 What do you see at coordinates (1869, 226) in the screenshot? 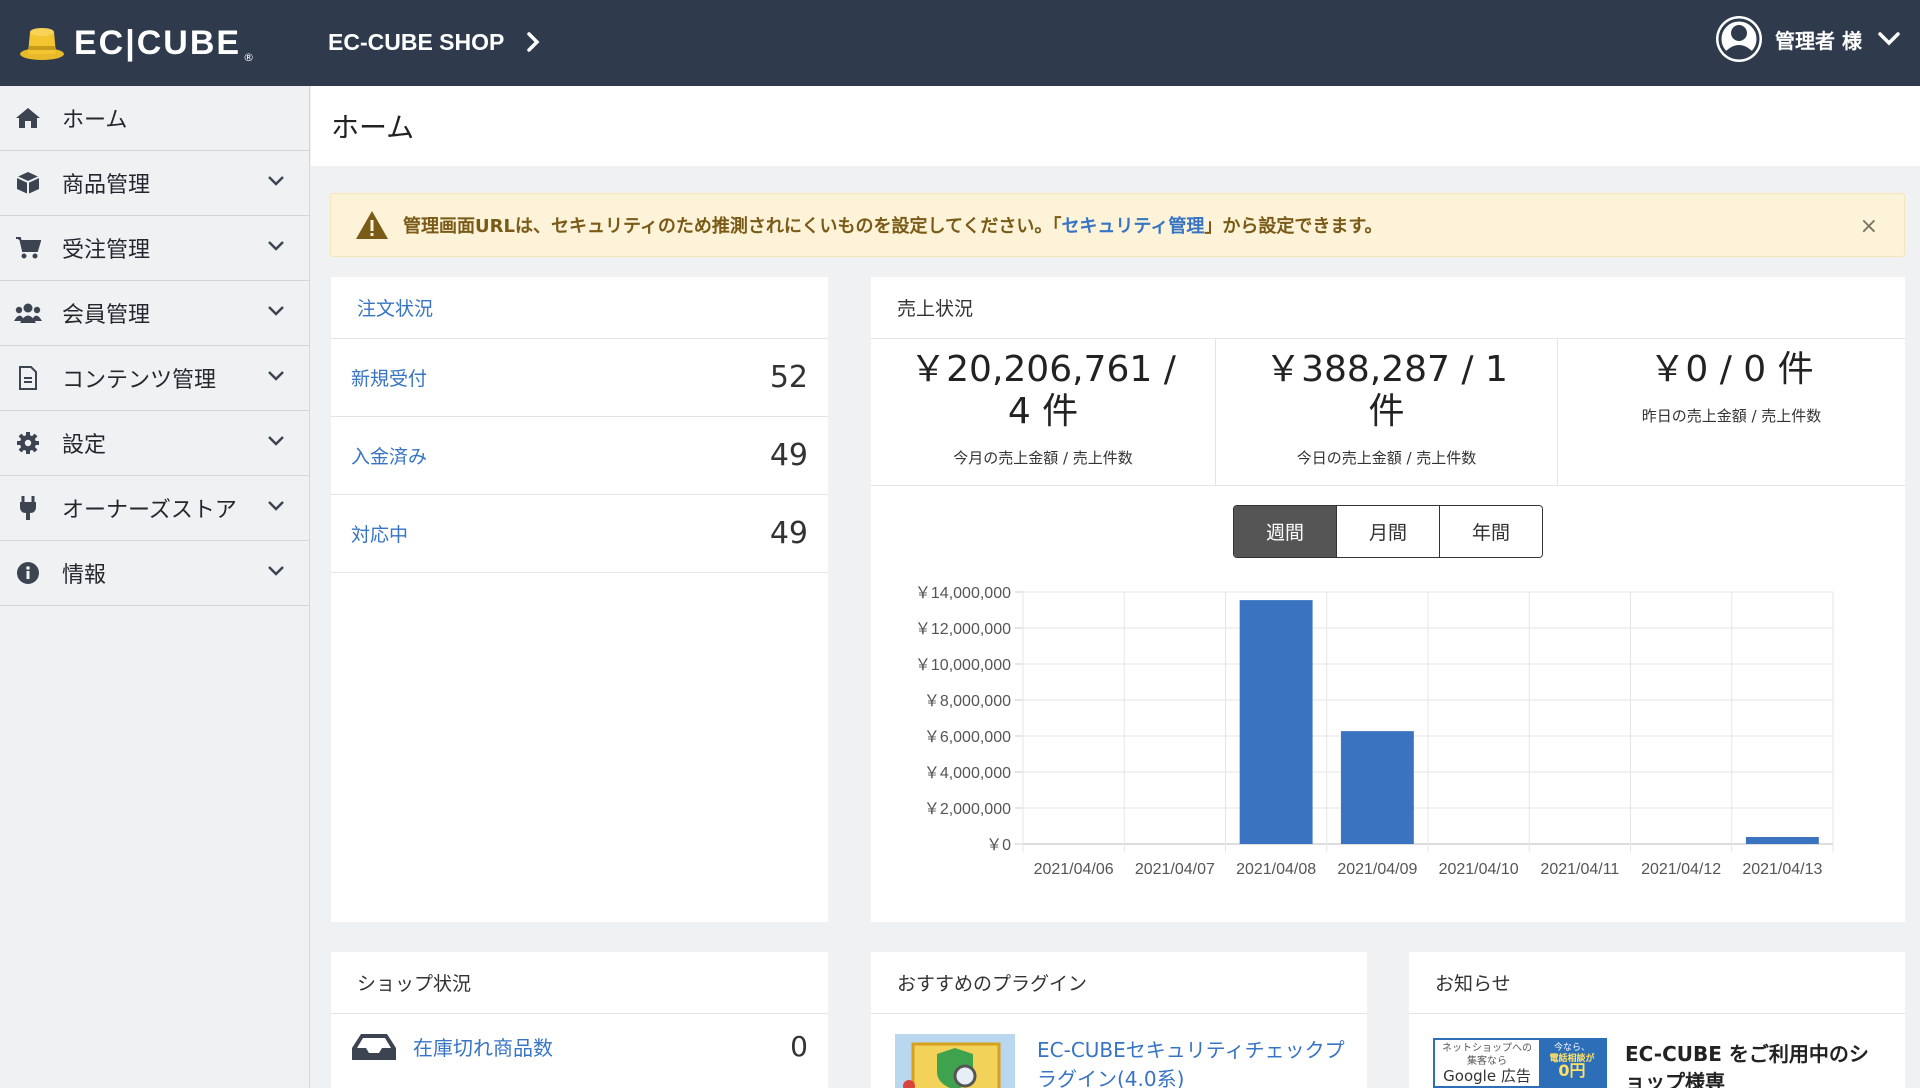
I see `alert-close-button: ×` at bounding box center [1869, 226].